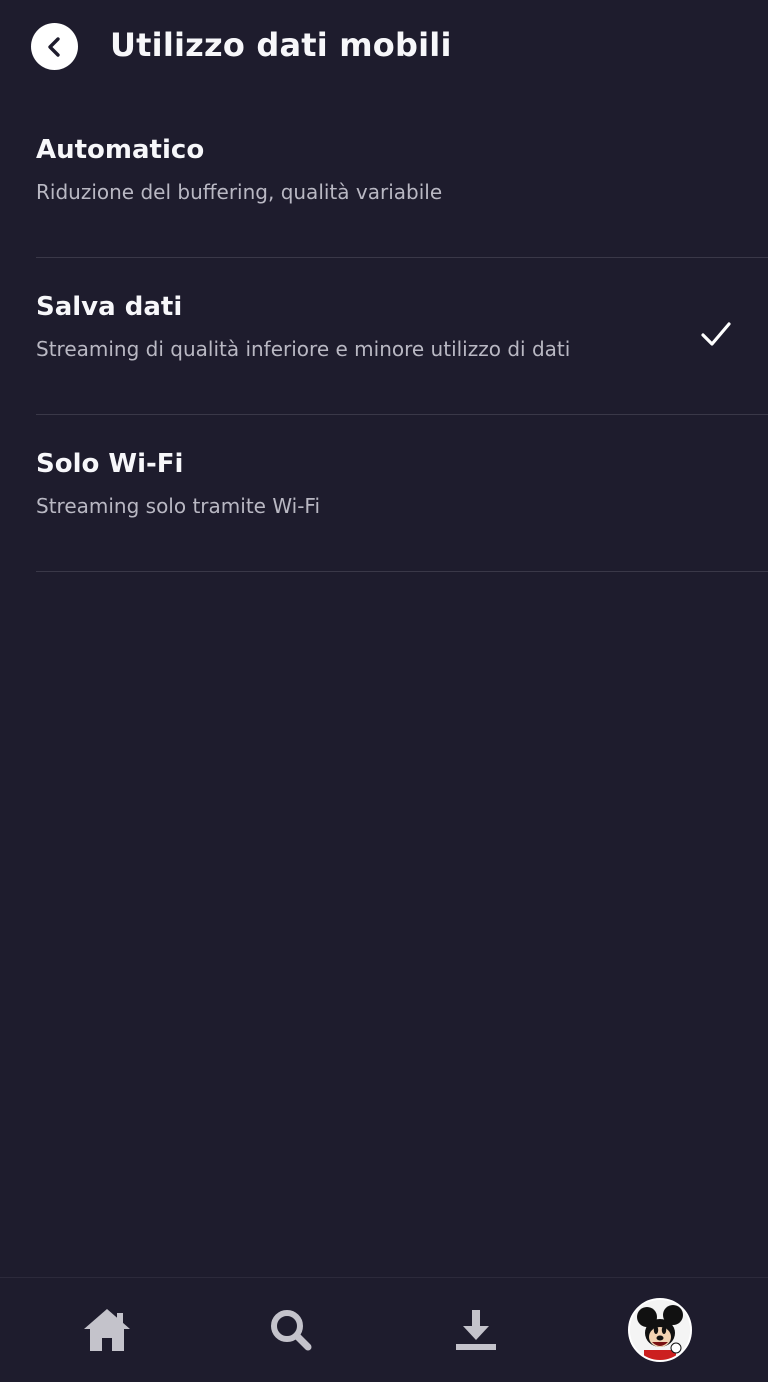 This screenshot has width=768, height=1382. What do you see at coordinates (281, 45) in the screenshot?
I see `page-title: Utilizzo dati mobili` at bounding box center [281, 45].